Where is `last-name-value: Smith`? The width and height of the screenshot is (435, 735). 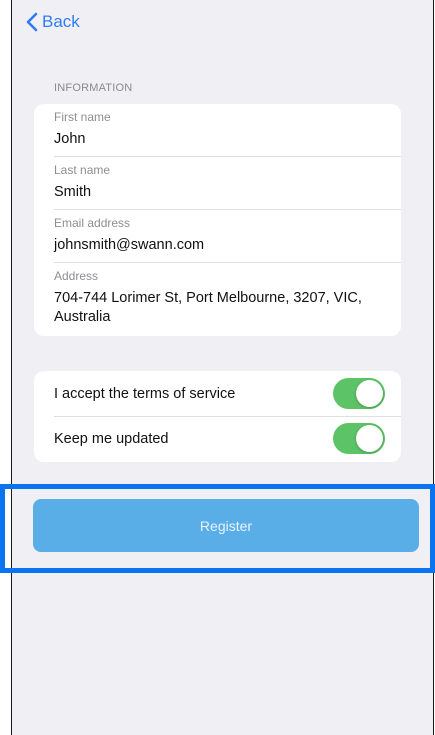 last-name-value: Smith is located at coordinates (227, 192).